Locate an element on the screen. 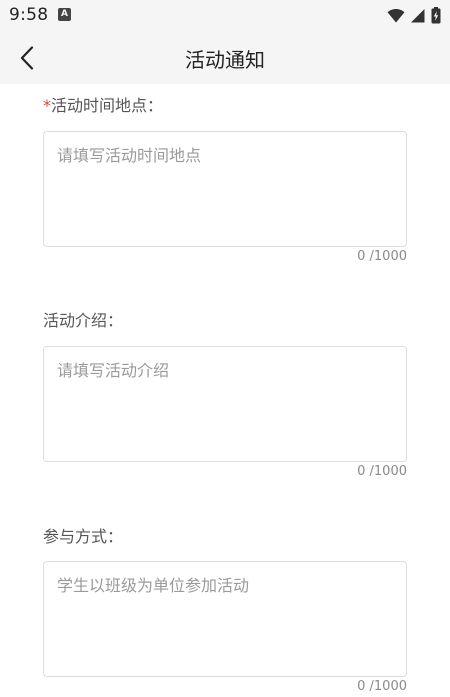 Image resolution: width=450 pixels, height=697 pixels. participation-char-counter: 0 /1000 is located at coordinates (382, 686).